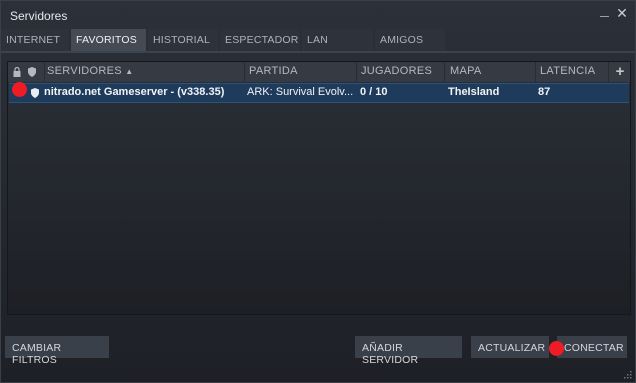 The height and width of the screenshot is (383, 636). What do you see at coordinates (273, 71) in the screenshot?
I see `column-header-game: PARTIDA` at bounding box center [273, 71].